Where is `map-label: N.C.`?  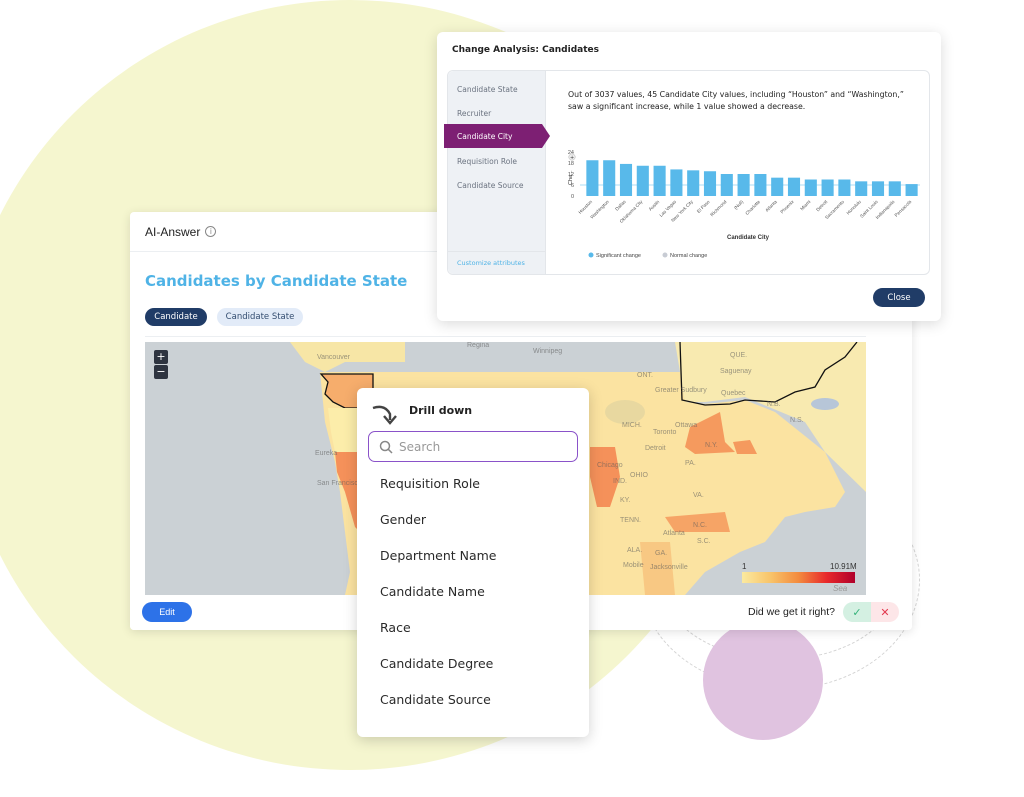 map-label: N.C. is located at coordinates (700, 525).